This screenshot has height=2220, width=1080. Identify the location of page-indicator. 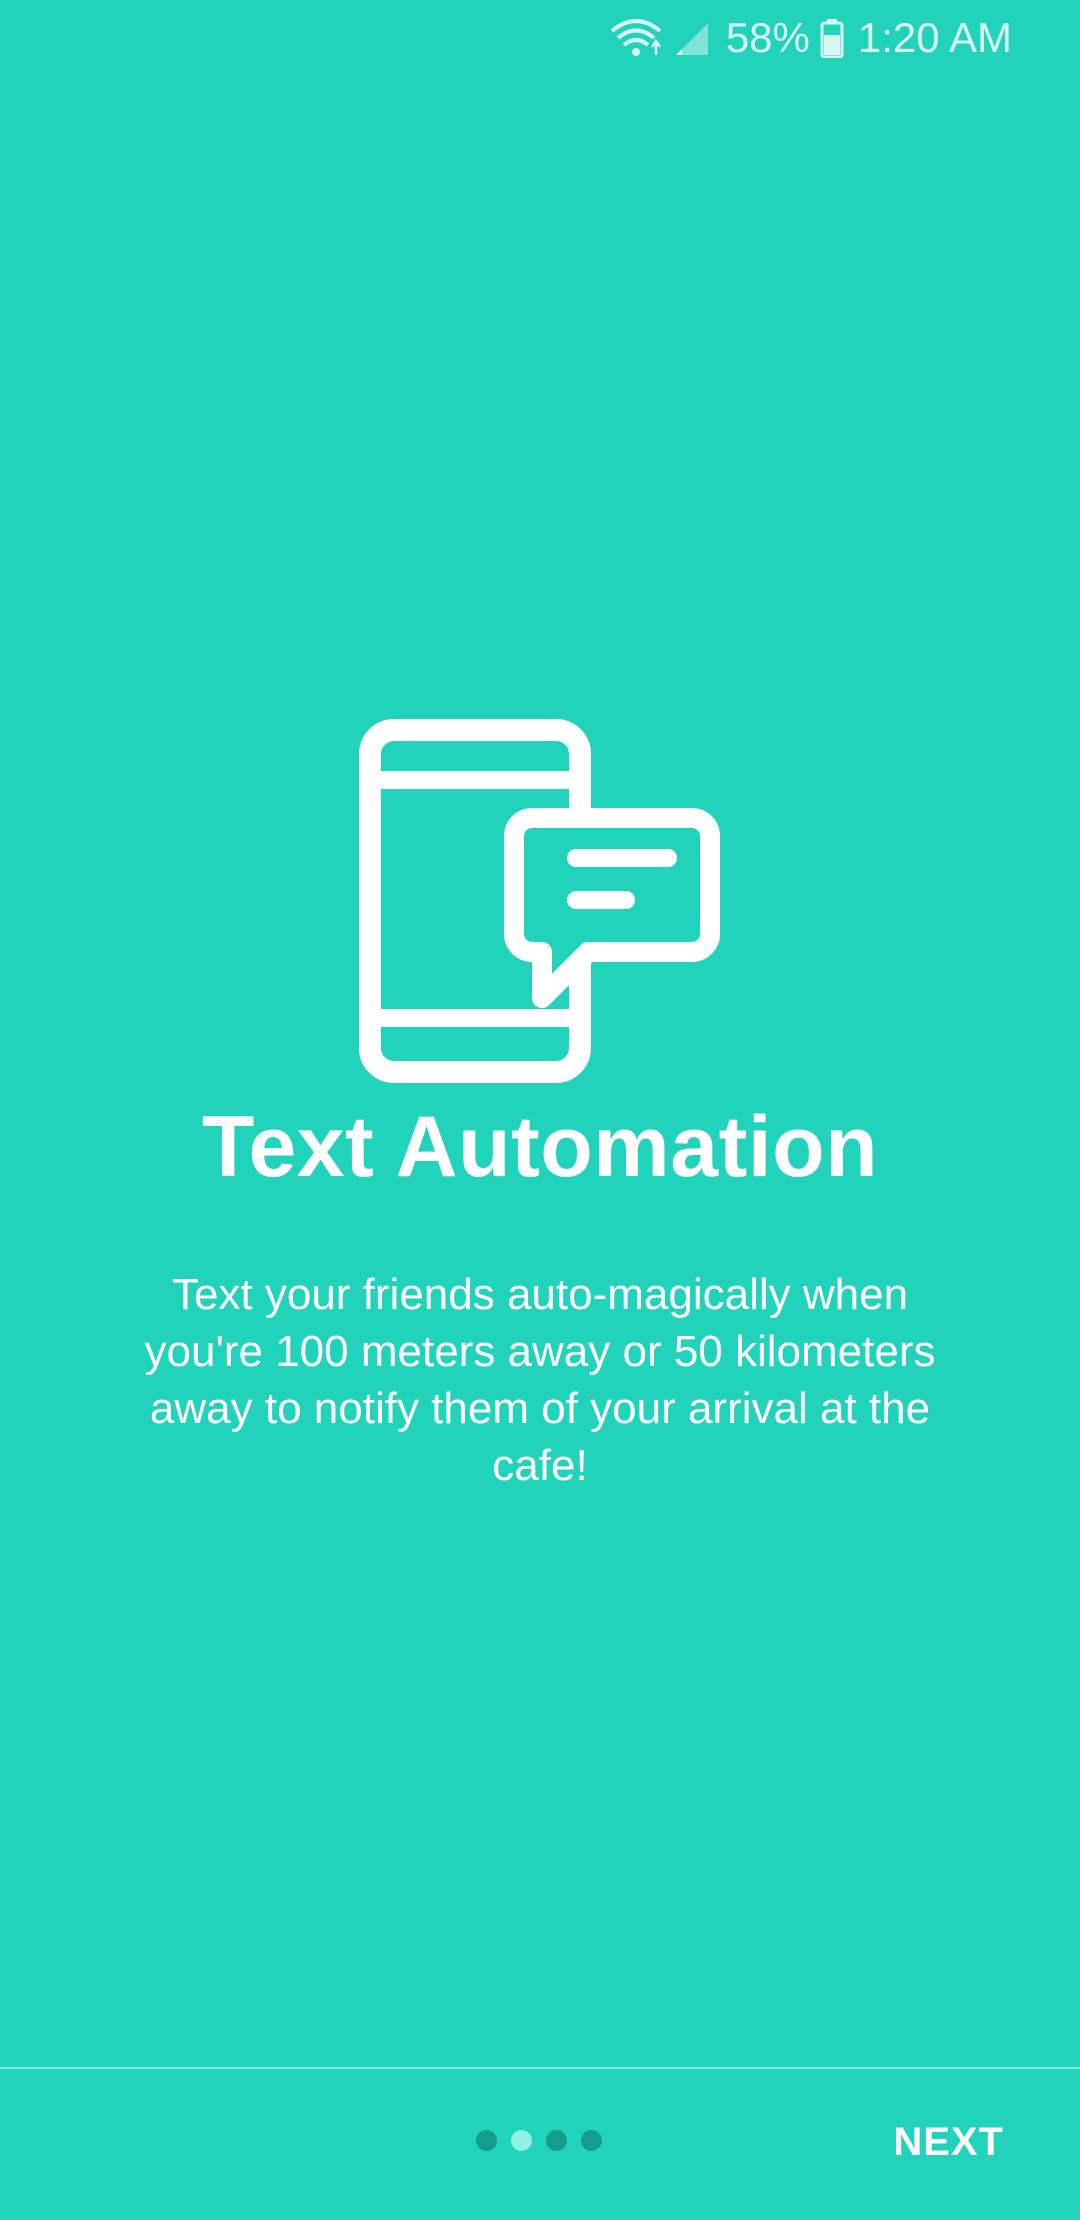
(539, 2140).